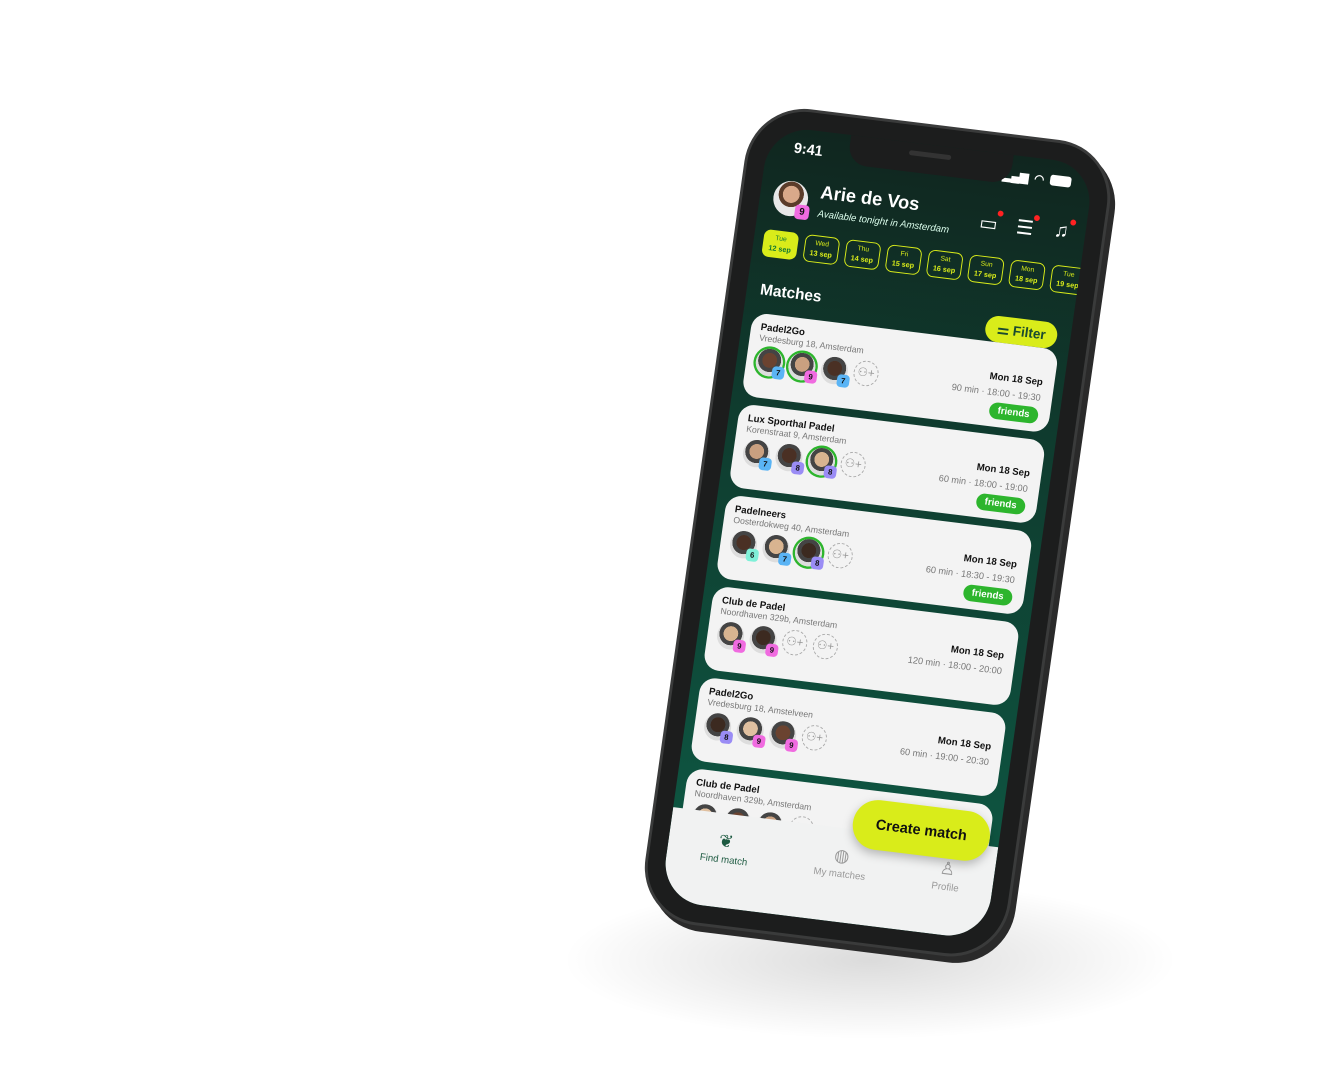 This screenshot has width=1338, height=1080. Describe the element at coordinates (947, 869) in the screenshot. I see `profile-icon: ♙` at that location.